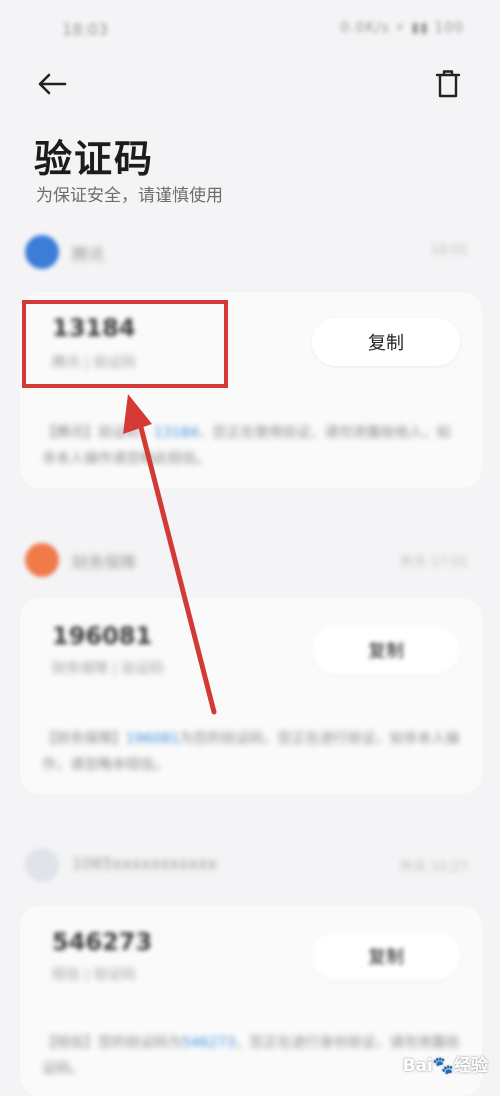 Image resolution: width=500 pixels, height=1096 pixels. What do you see at coordinates (252, 1056) in the screenshot?
I see `message-text: 【短信】您的验证码为546273，您正在进行身份验证，请勿泄露验证码。` at bounding box center [252, 1056].